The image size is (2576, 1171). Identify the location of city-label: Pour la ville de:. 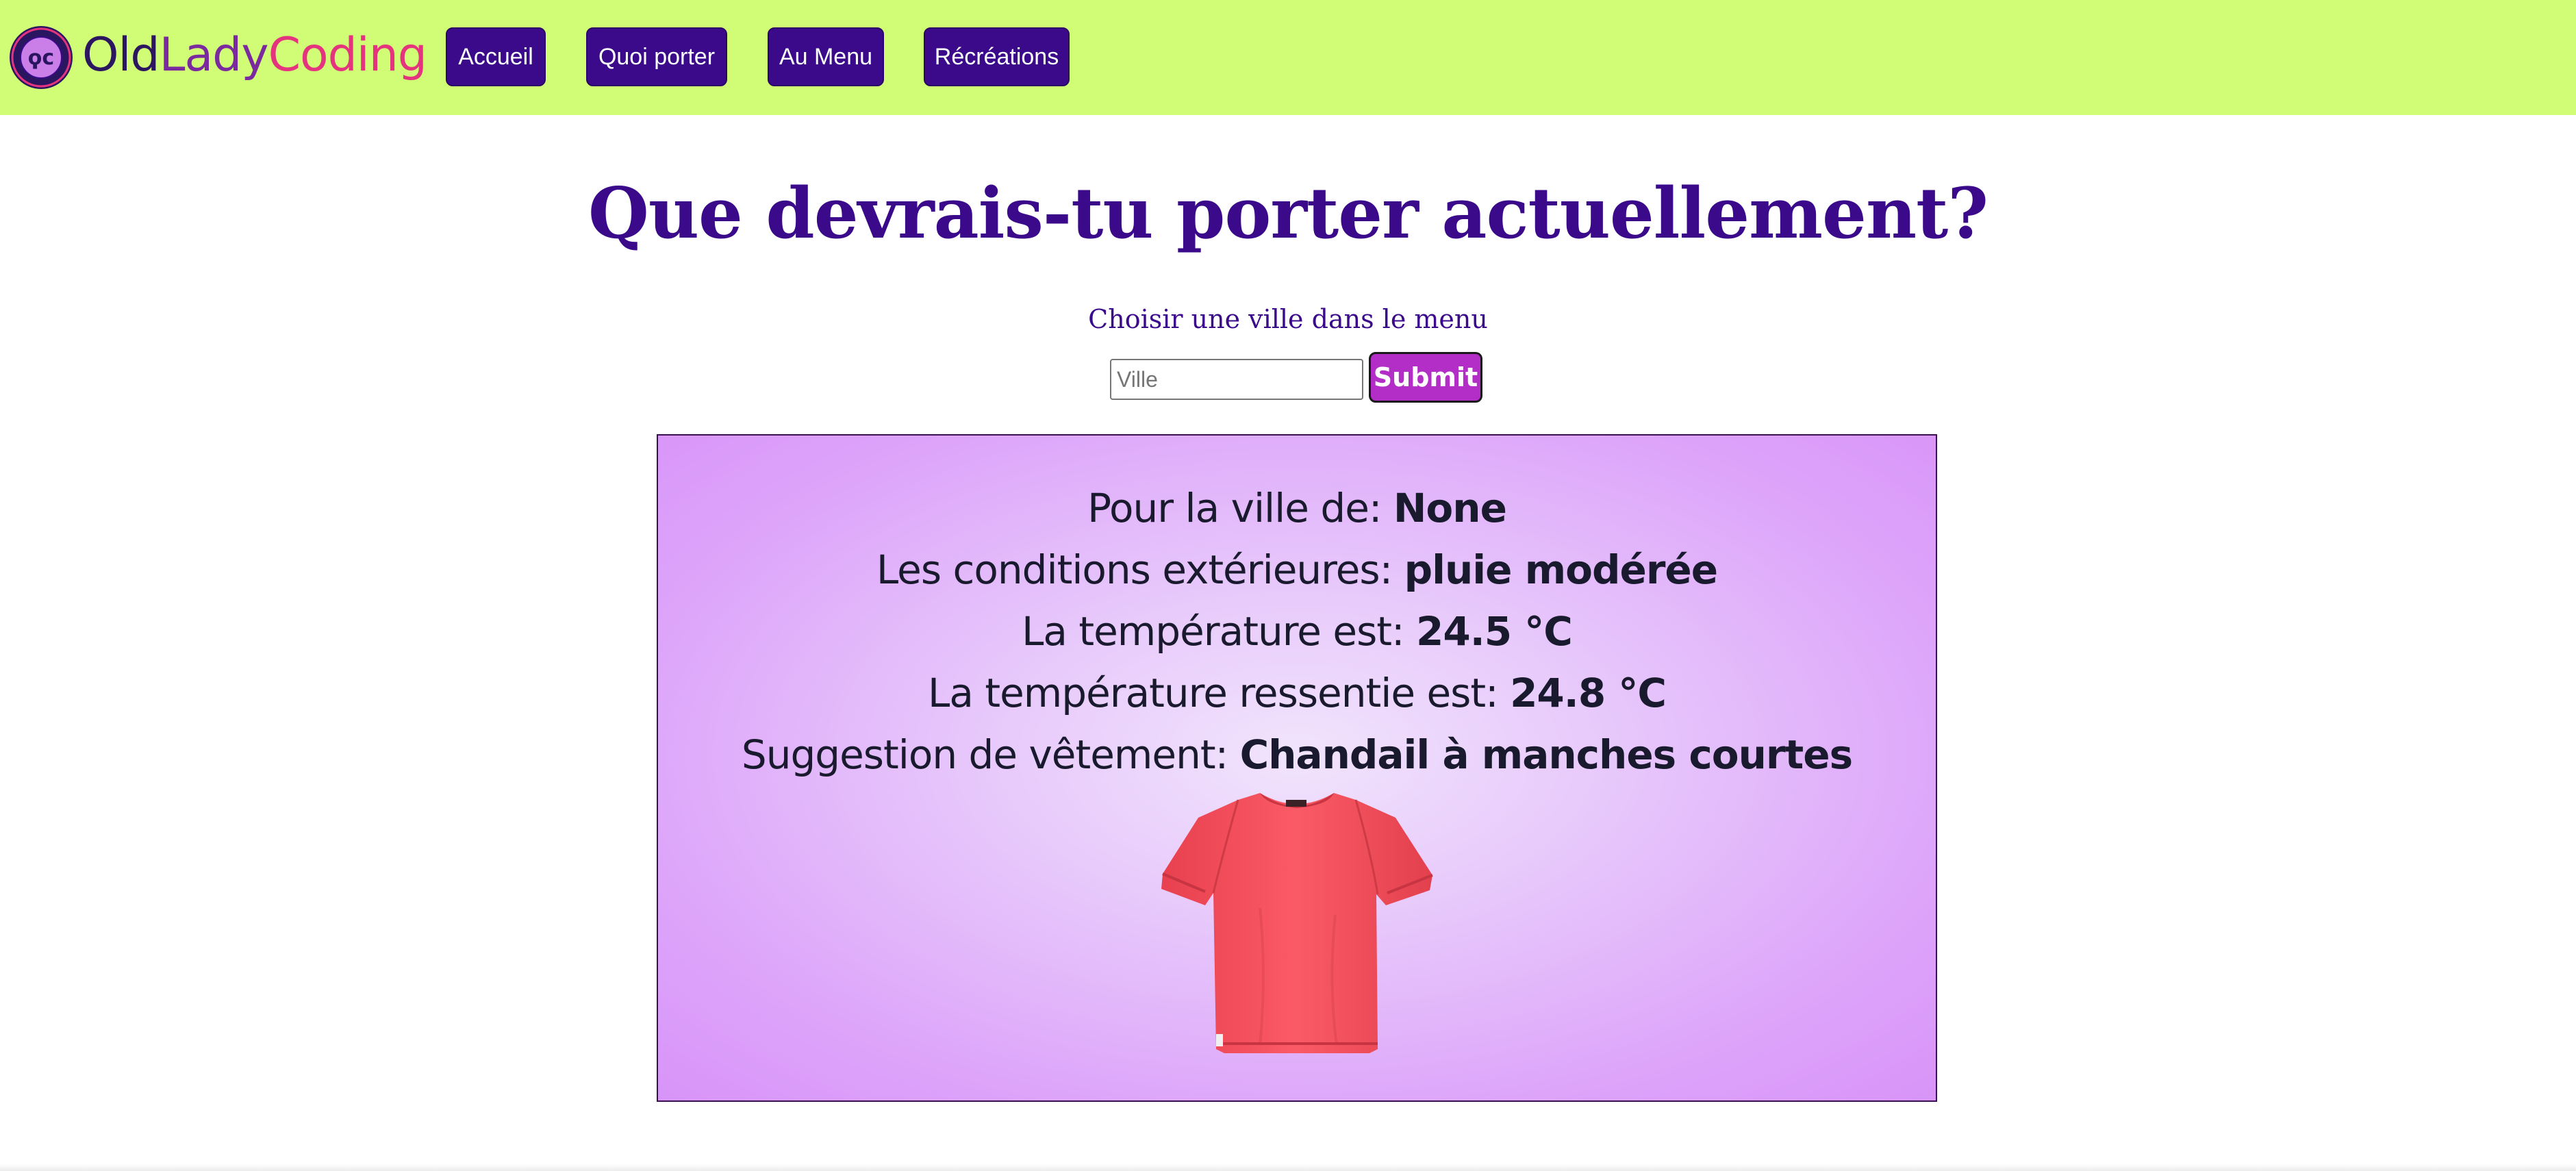
(1240, 508).